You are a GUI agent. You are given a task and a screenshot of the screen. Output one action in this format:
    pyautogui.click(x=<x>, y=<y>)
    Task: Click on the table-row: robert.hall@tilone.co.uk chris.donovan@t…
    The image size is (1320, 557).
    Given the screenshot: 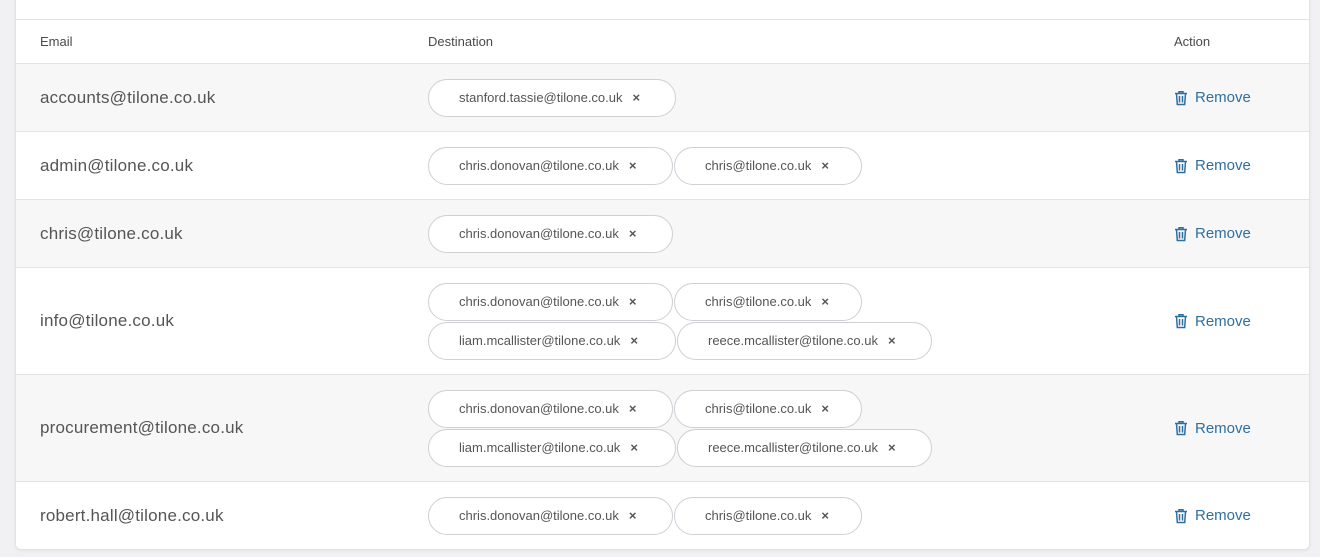 What is the action you would take?
    pyautogui.click(x=662, y=515)
    